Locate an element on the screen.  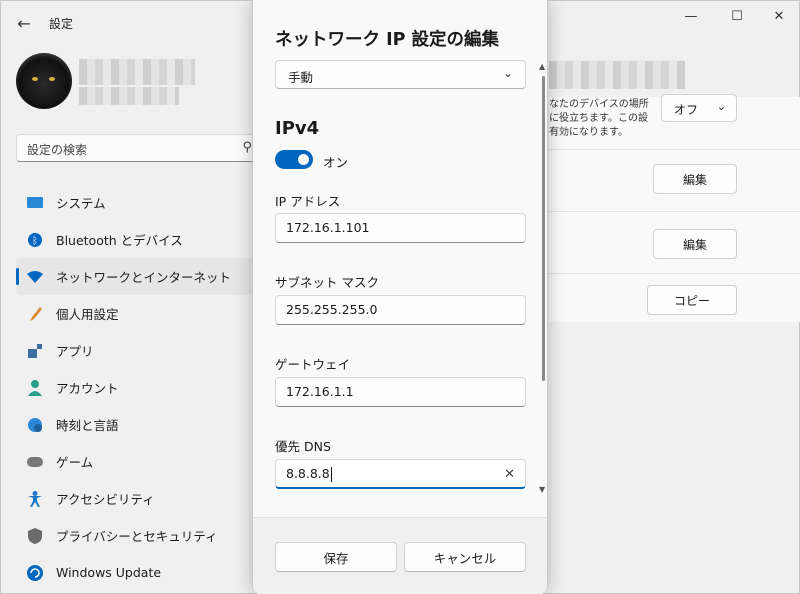
redacted-header is located at coordinates (617, 75).